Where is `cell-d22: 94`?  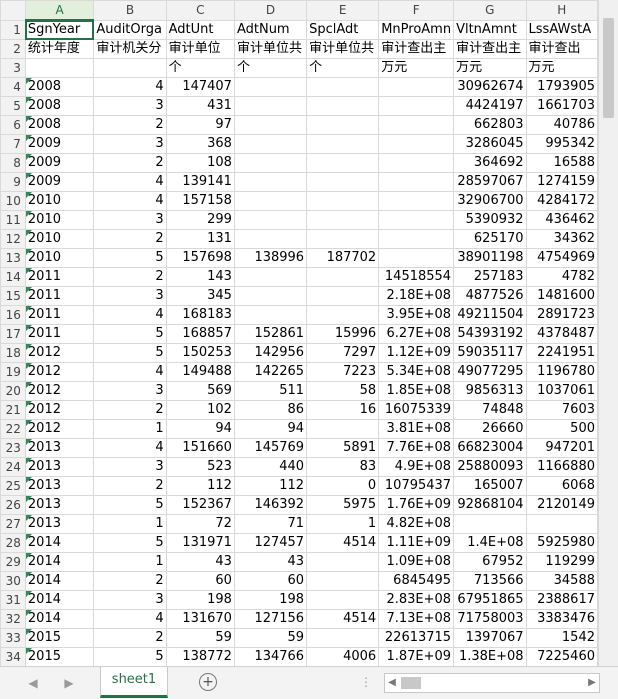 cell-d22: 94 is located at coordinates (270, 429).